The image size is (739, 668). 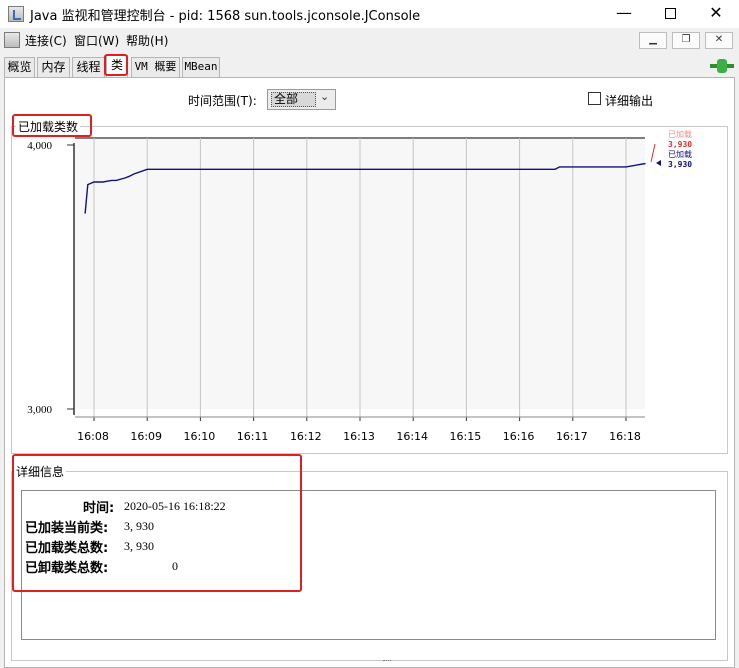 What do you see at coordinates (200, 436) in the screenshot?
I see `x-tick-label: 16:10` at bounding box center [200, 436].